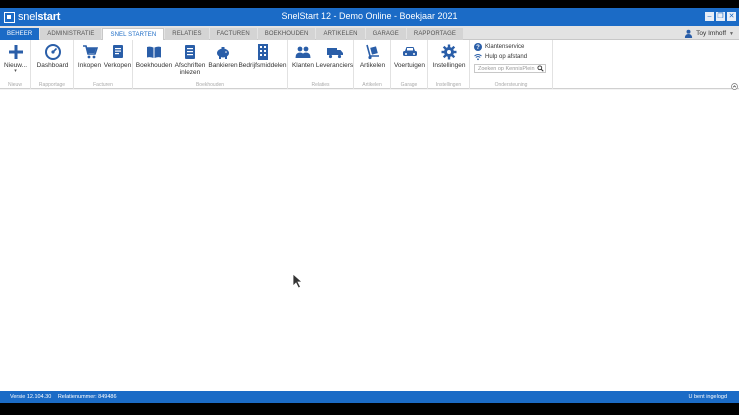 The height and width of the screenshot is (415, 739). Describe the element at coordinates (154, 52) in the screenshot. I see `book-icon` at that location.